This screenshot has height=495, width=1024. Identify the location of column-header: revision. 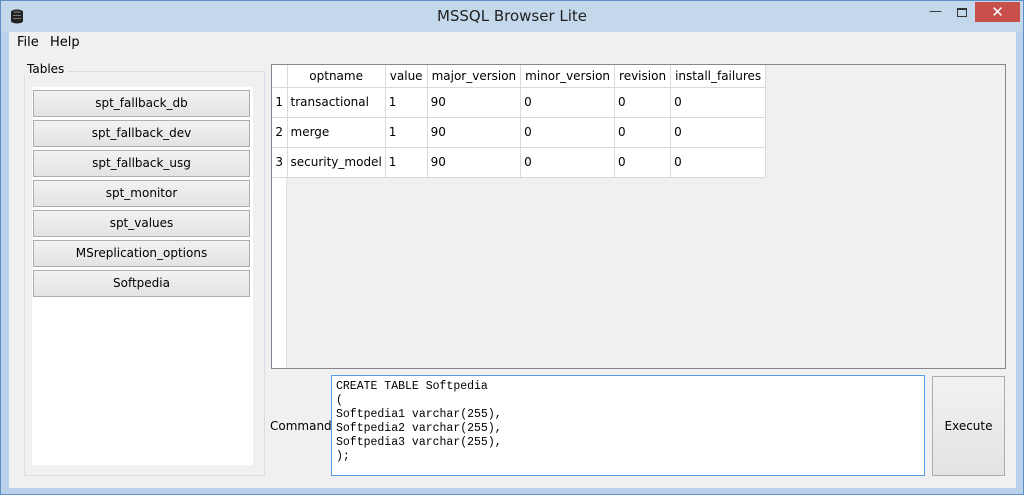
(643, 76).